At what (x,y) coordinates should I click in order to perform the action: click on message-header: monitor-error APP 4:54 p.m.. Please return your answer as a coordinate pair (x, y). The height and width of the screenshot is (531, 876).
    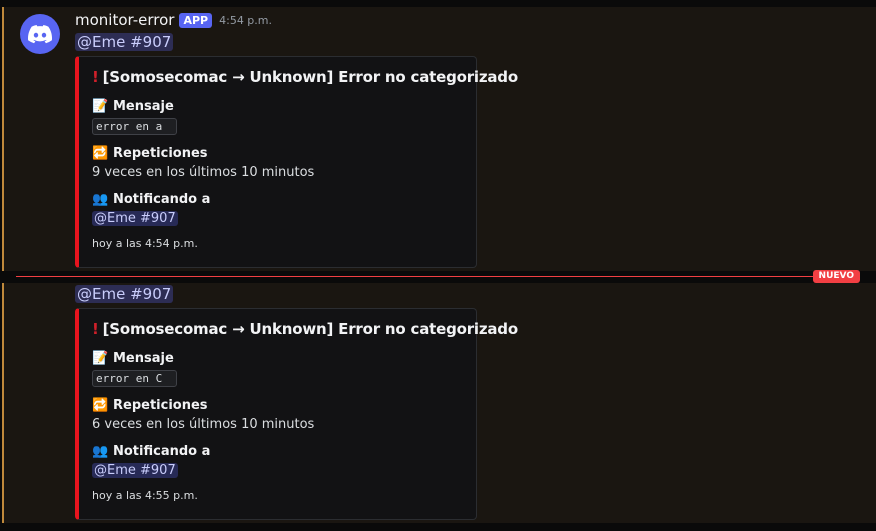
    Looking at the image, I should click on (173, 20).